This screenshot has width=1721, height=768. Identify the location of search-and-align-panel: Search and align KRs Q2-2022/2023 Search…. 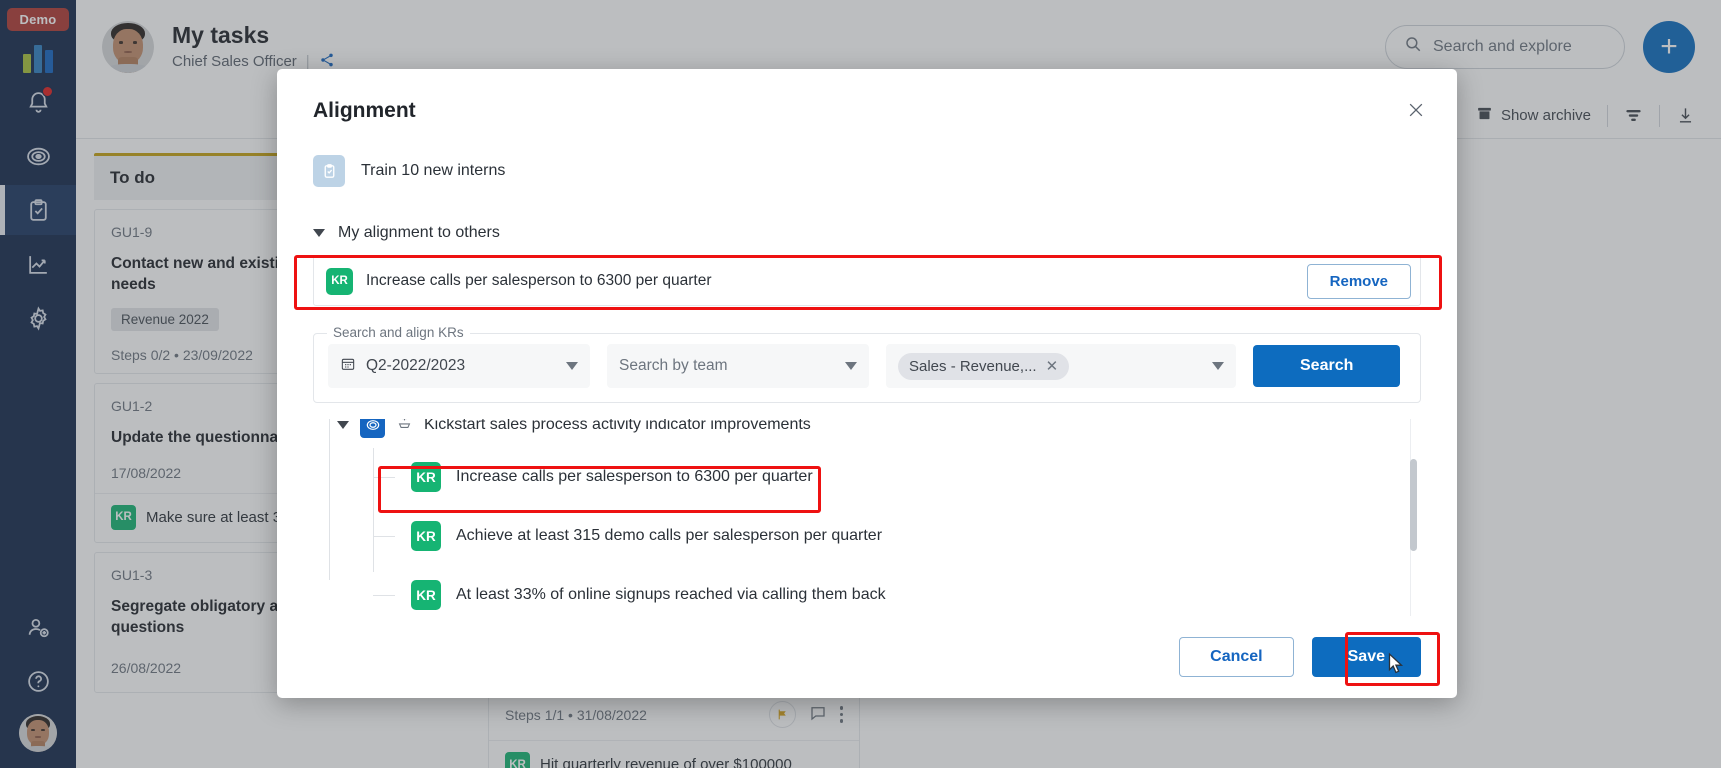
(867, 364).